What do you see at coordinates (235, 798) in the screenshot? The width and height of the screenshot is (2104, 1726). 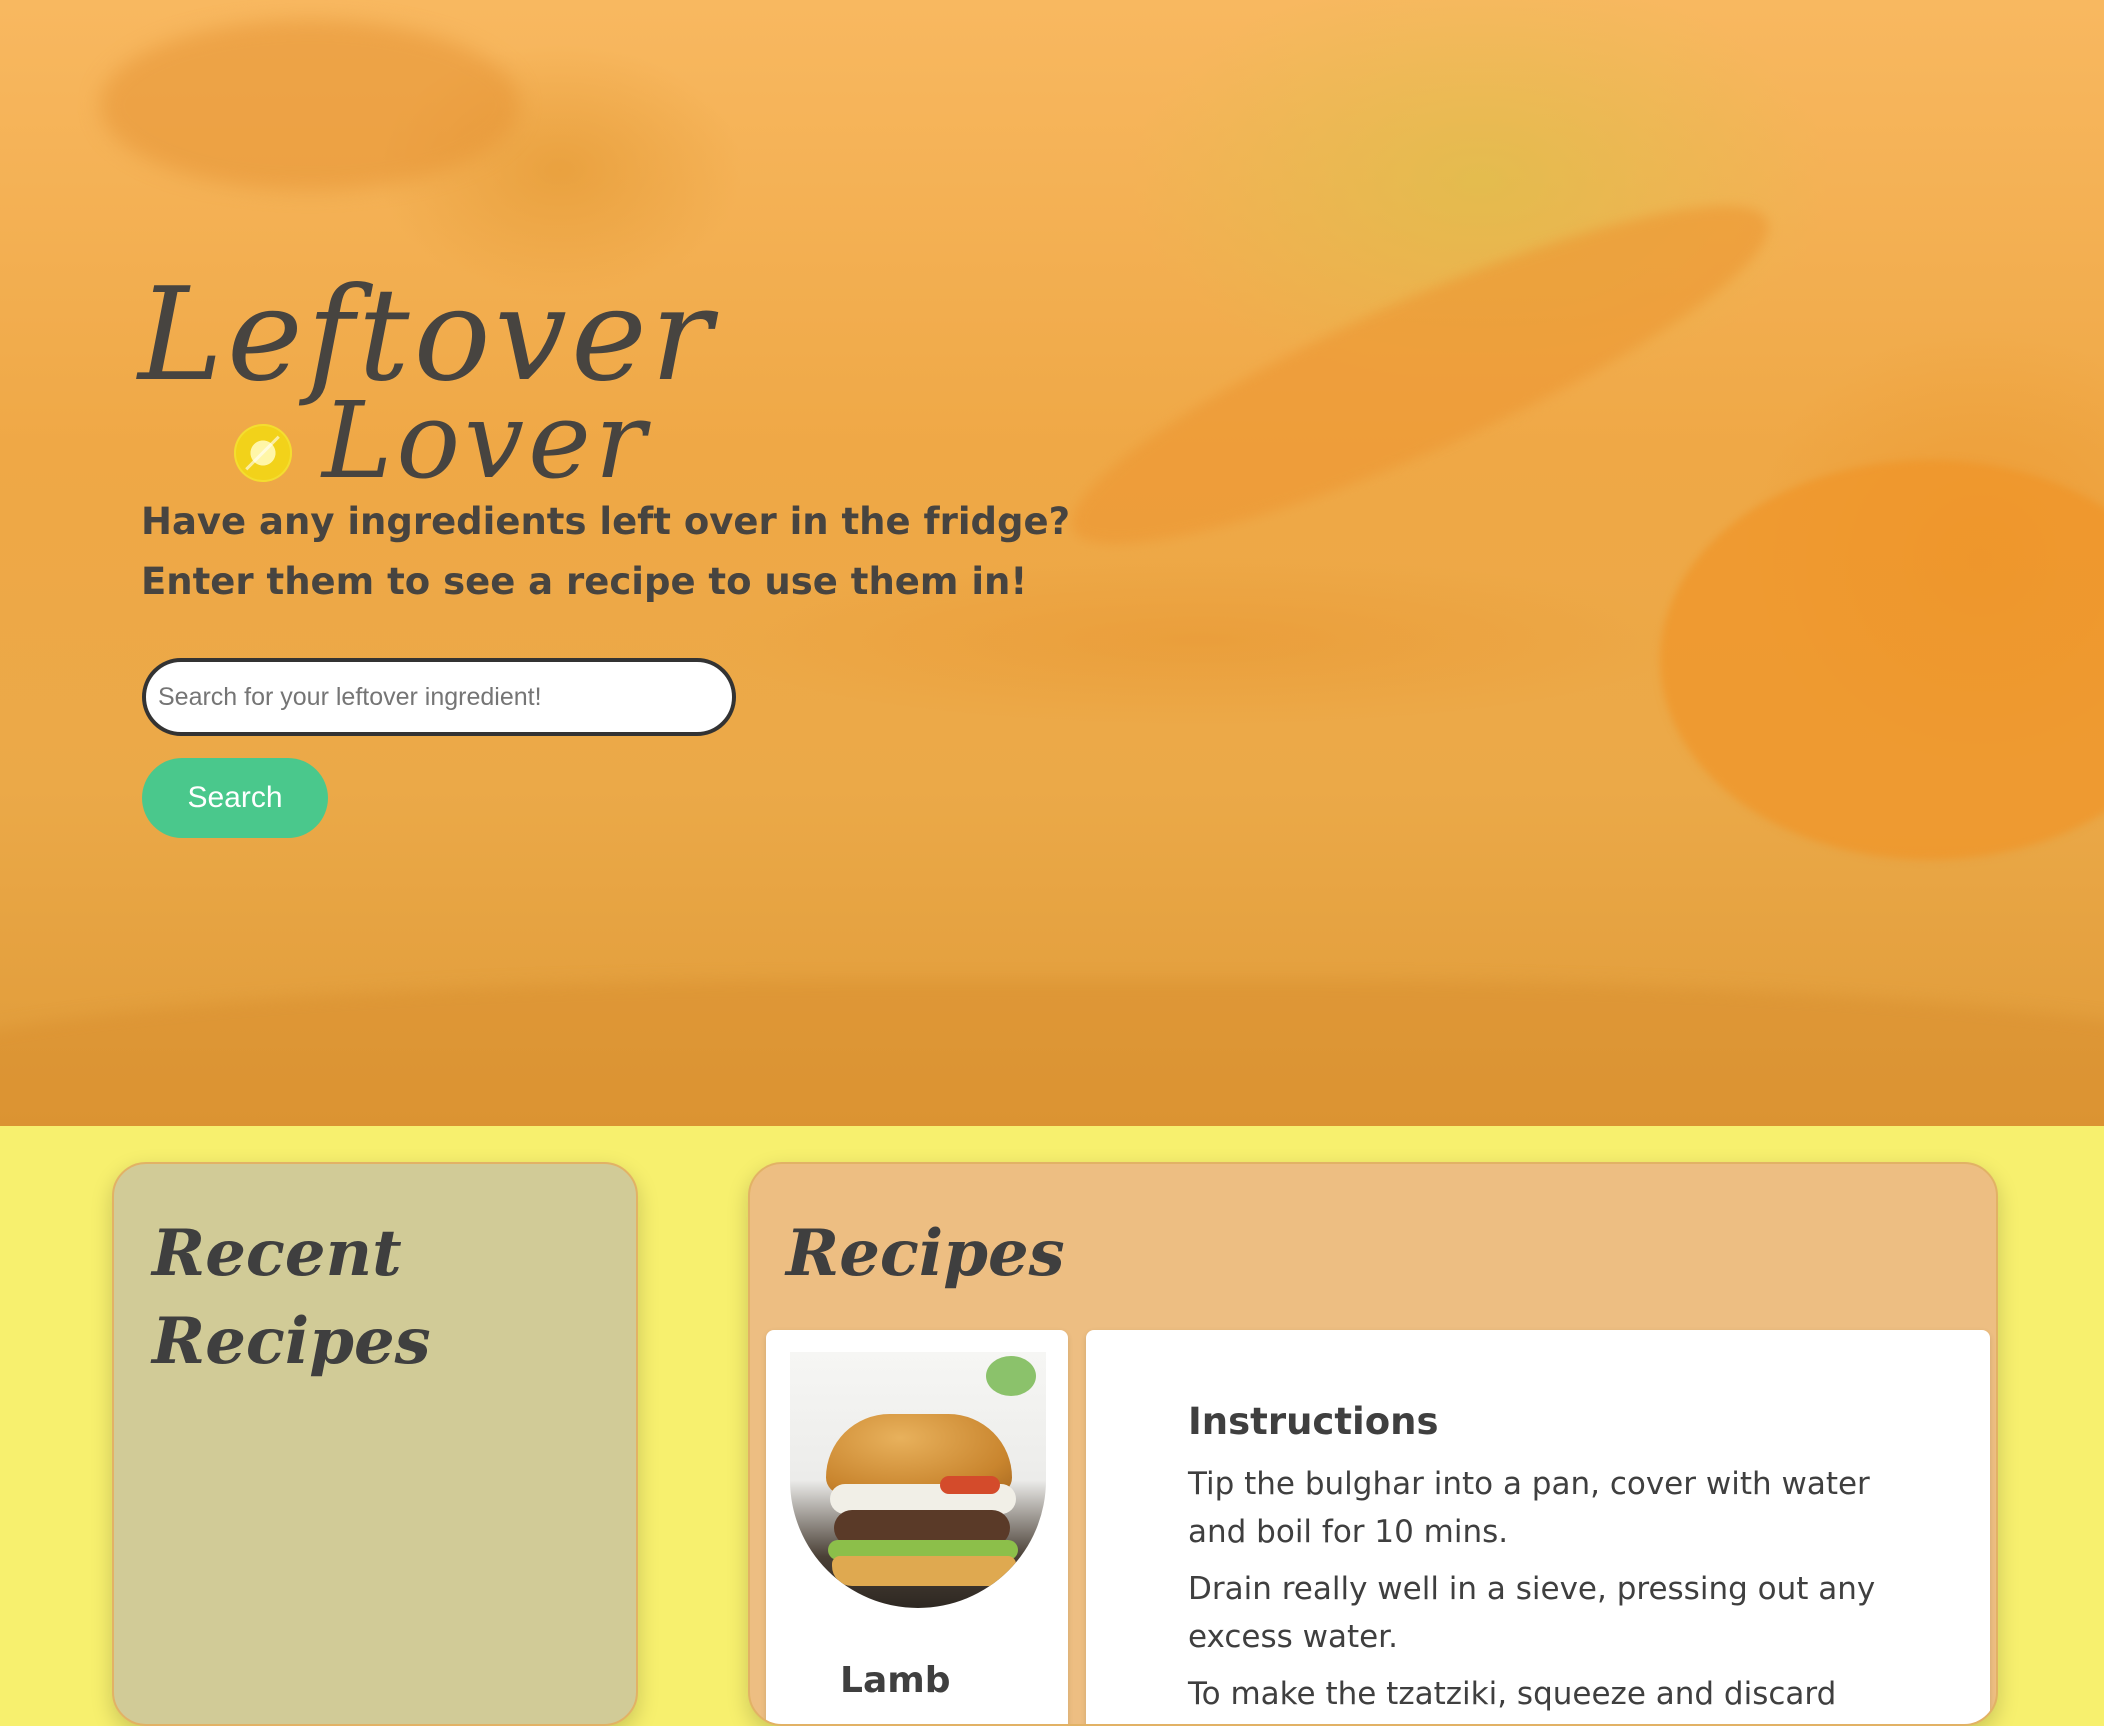 I see `search-button: Search` at bounding box center [235, 798].